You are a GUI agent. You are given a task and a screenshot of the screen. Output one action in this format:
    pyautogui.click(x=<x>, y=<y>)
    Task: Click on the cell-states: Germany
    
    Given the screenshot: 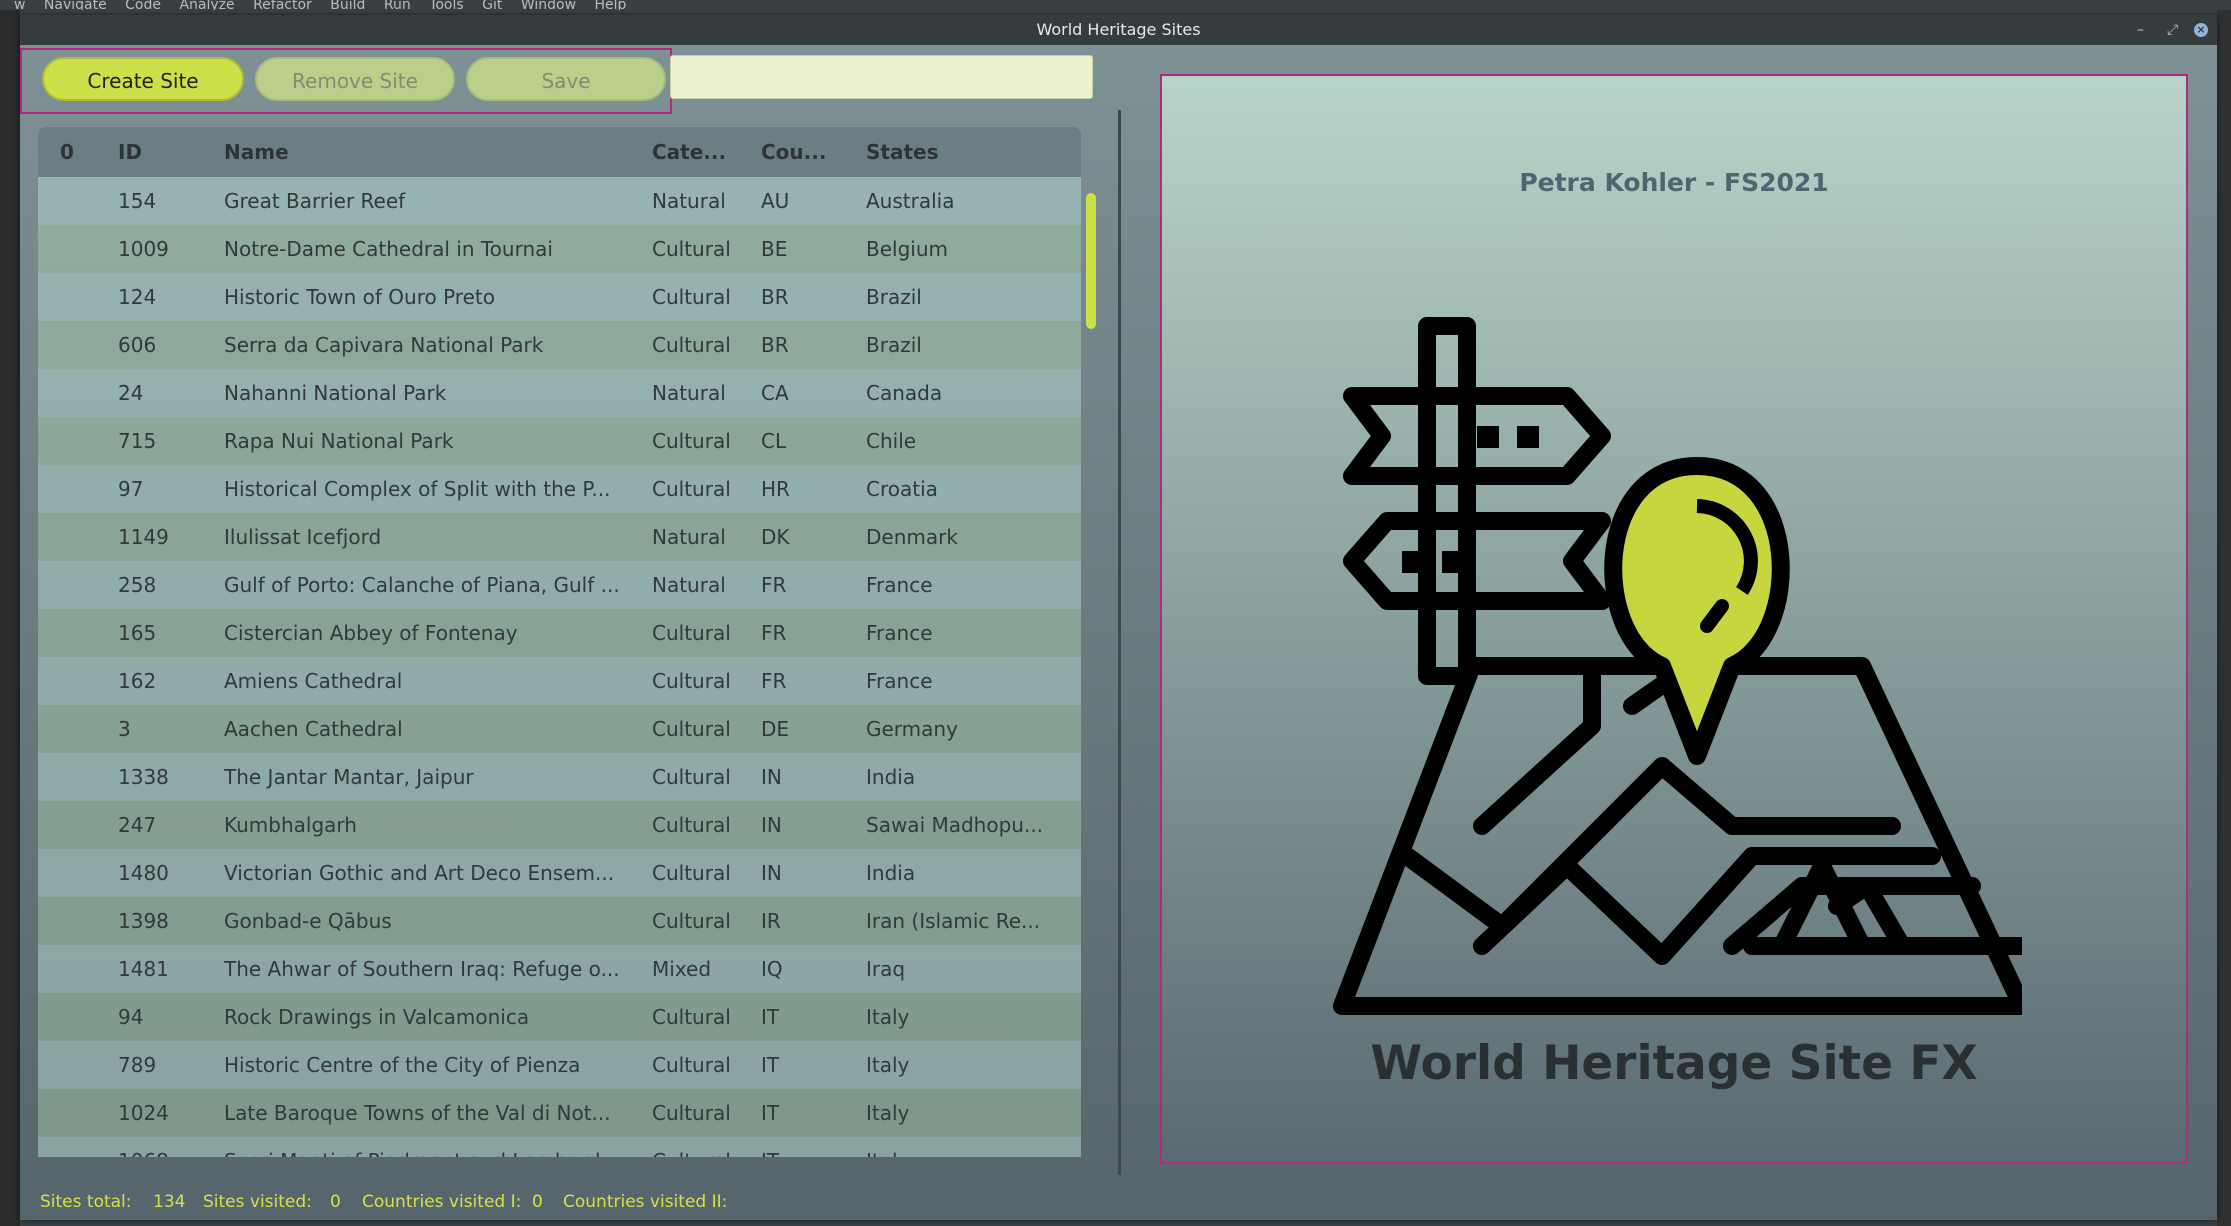 What is the action you would take?
    pyautogui.click(x=912, y=729)
    